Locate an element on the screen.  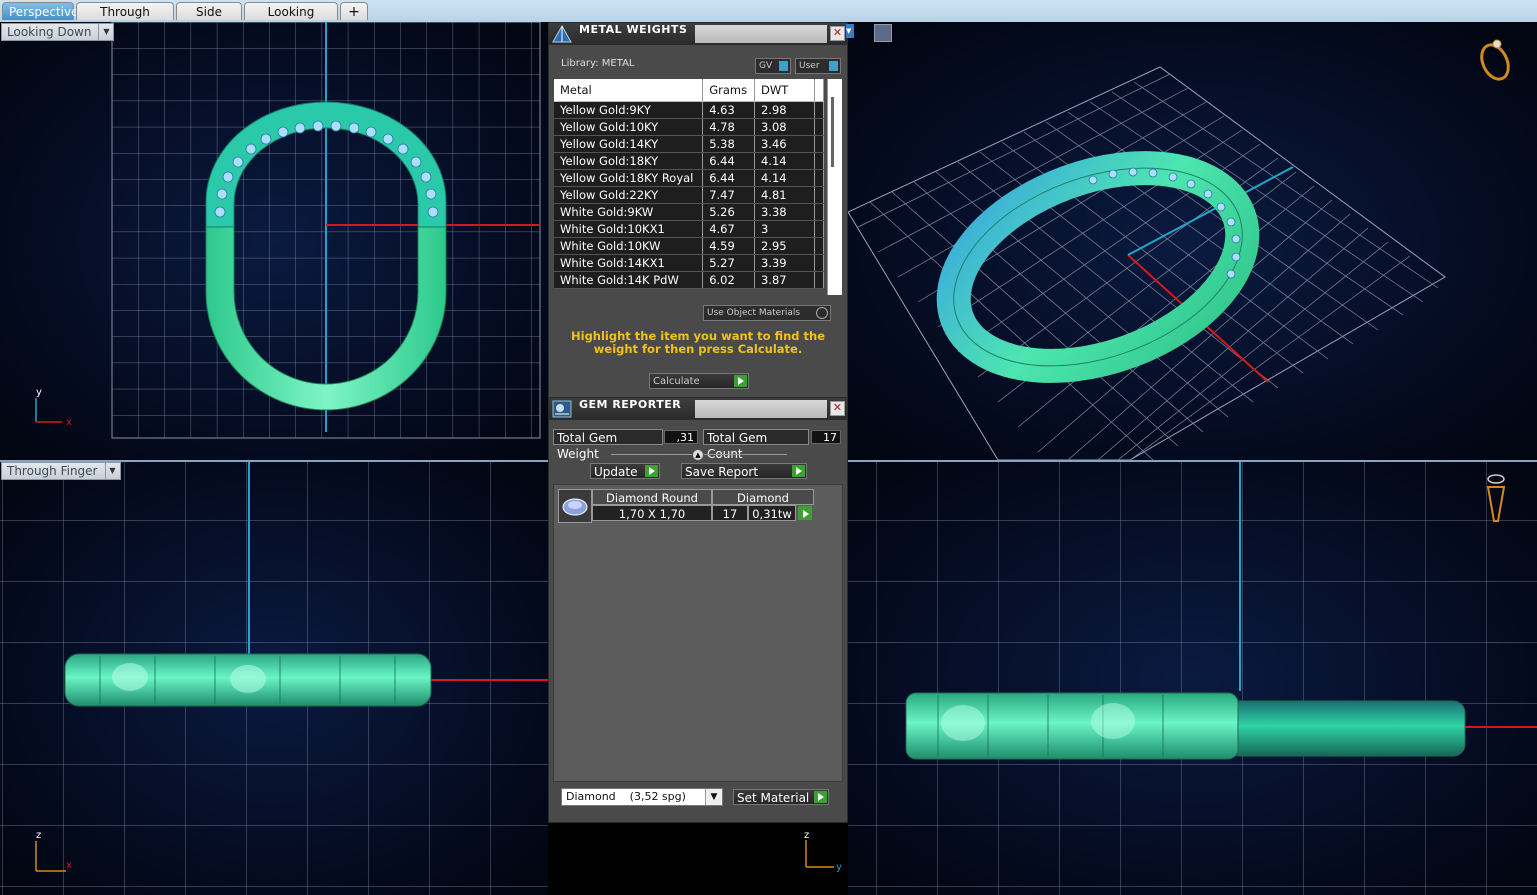
dwt-cell: 4.81 is located at coordinates (784, 195).